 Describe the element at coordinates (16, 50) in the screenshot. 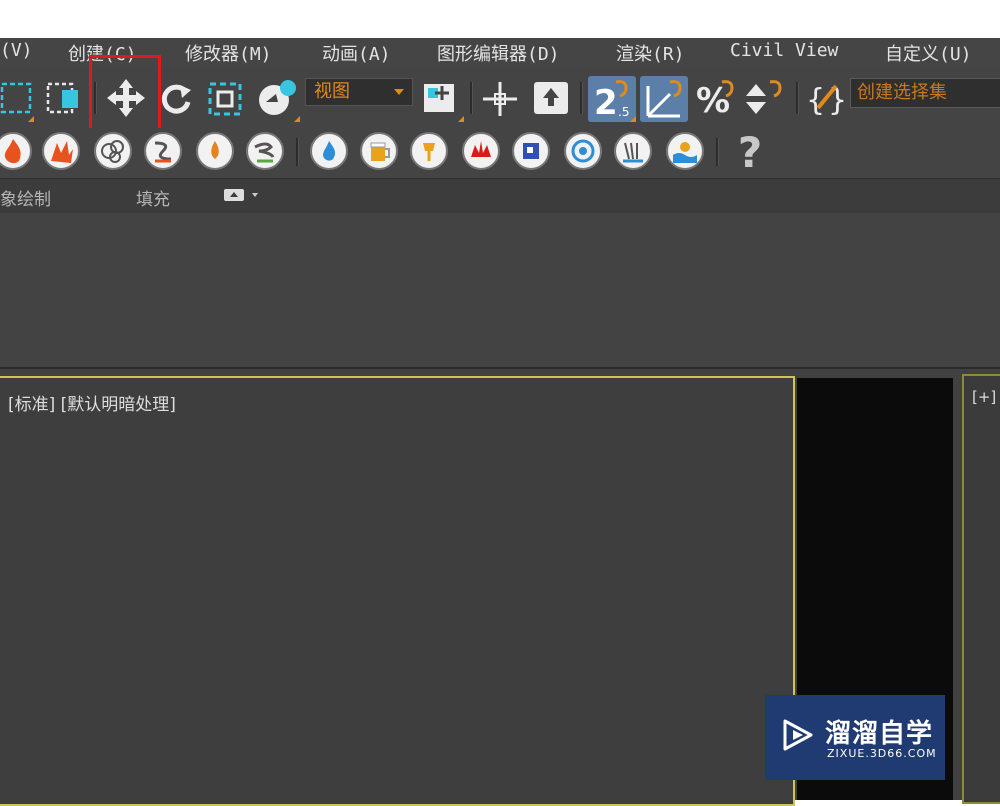

I see `menu-view: (V)` at that location.